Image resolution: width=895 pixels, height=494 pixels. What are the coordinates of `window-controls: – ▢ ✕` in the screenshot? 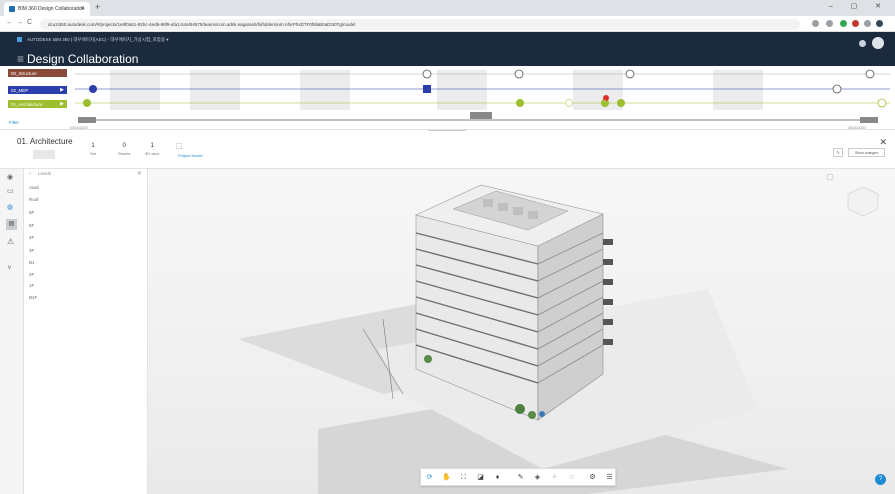 It's located at (859, 6).